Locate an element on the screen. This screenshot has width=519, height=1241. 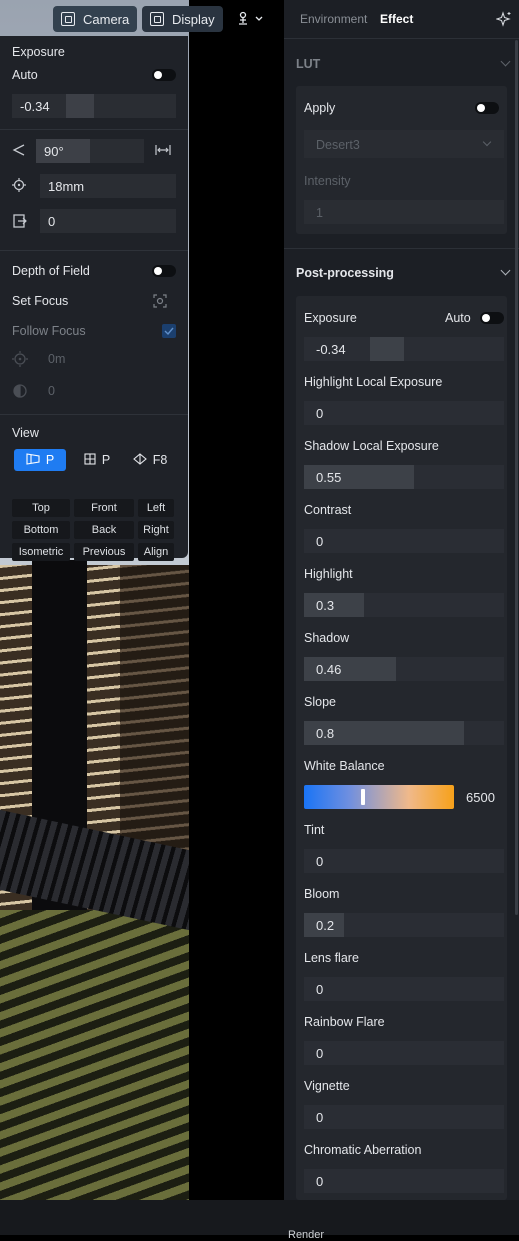
param-value: 0.8 is located at coordinates (325, 733).